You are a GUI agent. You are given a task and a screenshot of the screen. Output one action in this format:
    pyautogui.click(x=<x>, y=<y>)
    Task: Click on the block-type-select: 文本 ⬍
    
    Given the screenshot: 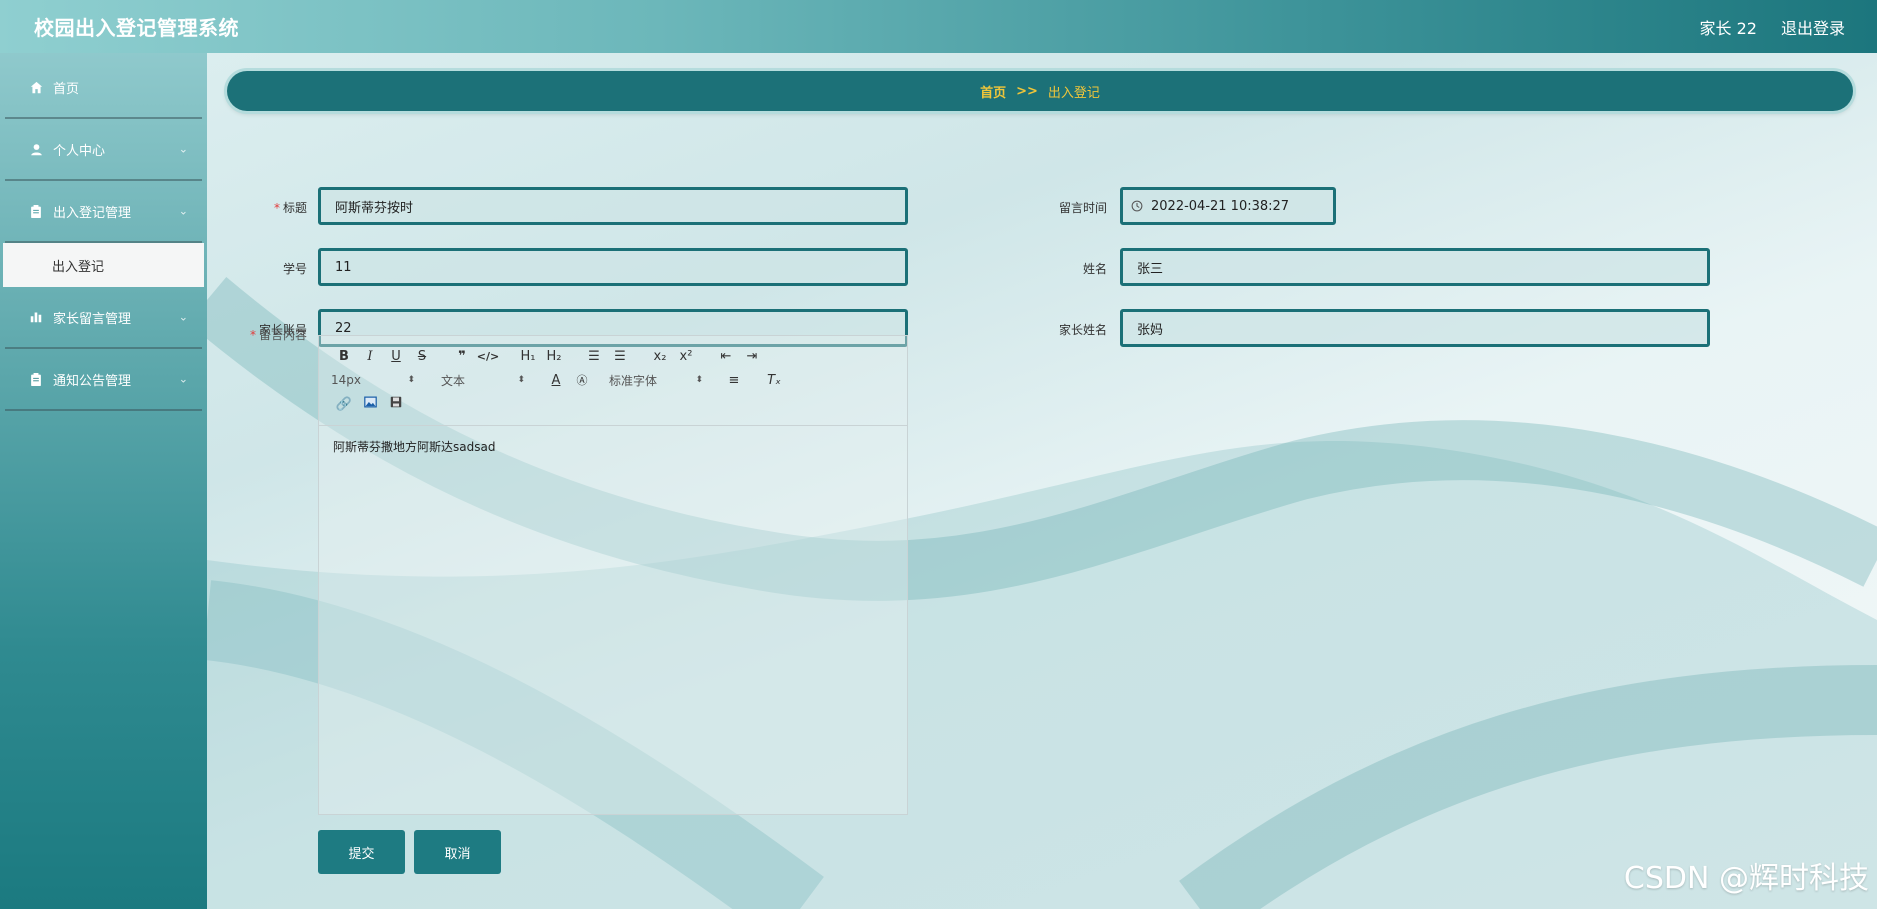 What is the action you would take?
    pyautogui.click(x=483, y=380)
    